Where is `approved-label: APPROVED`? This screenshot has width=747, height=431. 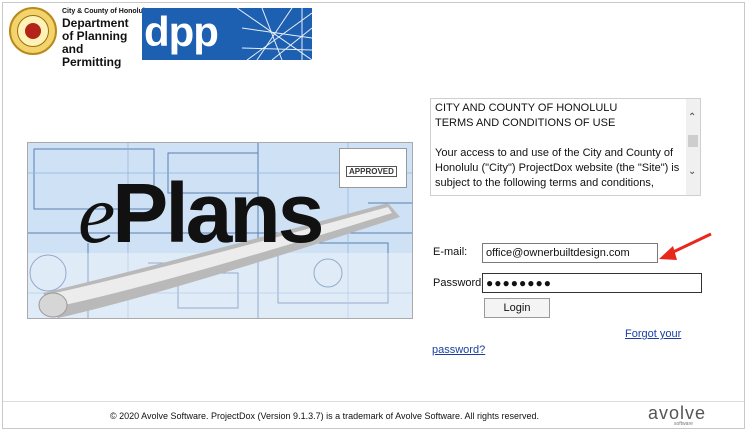
approved-label: APPROVED is located at coordinates (371, 171).